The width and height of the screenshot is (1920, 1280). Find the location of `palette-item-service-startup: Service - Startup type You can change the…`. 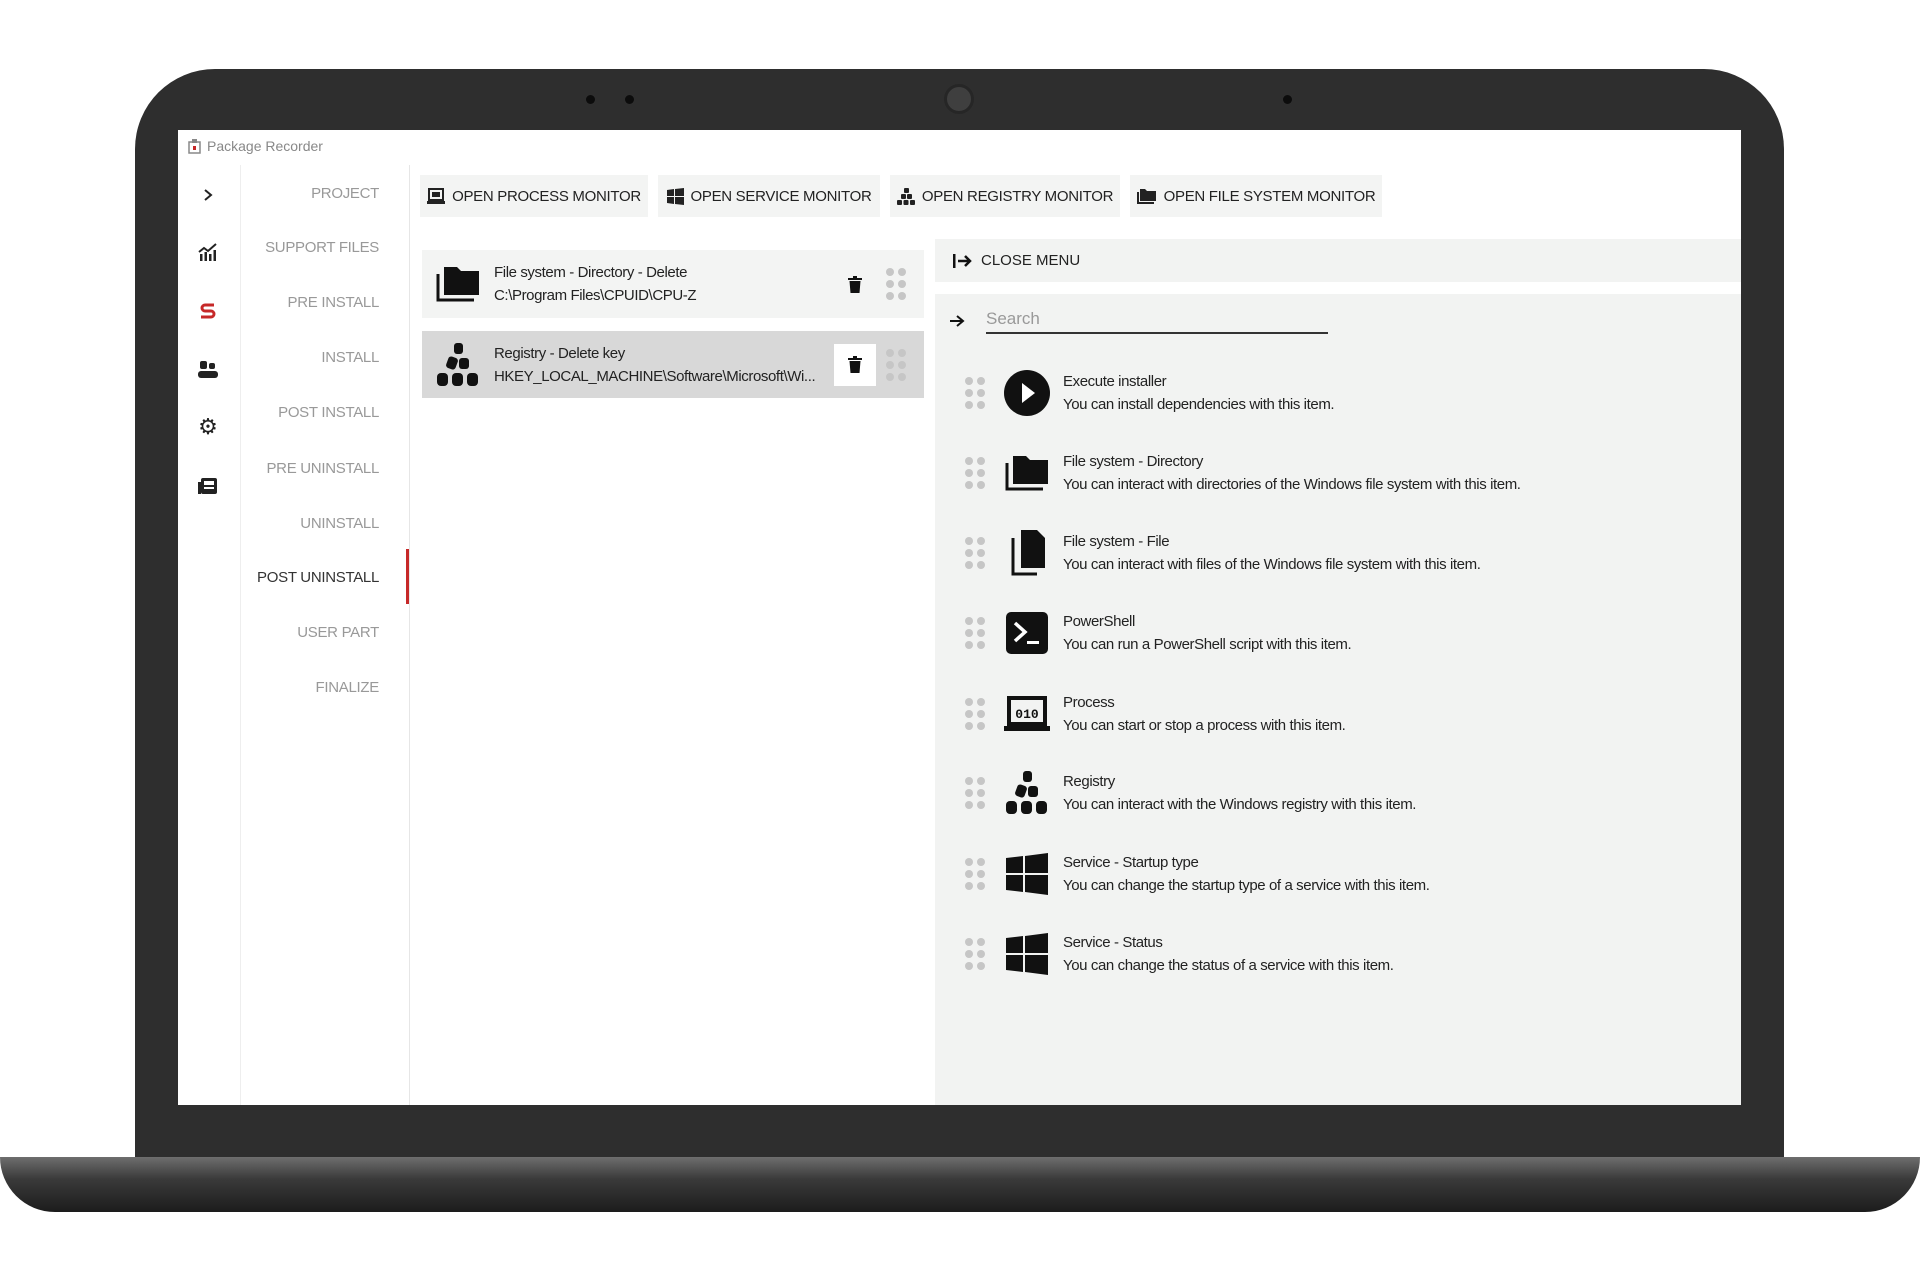

palette-item-service-startup: Service - Startup type You can change the… is located at coordinates (1197, 874).